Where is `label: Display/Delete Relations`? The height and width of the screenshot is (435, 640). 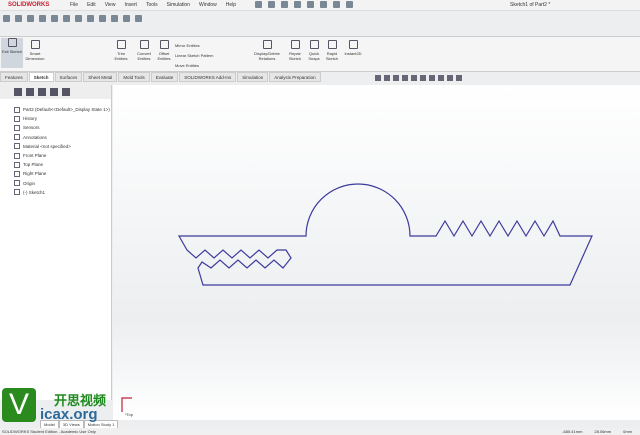 label: Display/Delete Relations is located at coordinates (267, 56).